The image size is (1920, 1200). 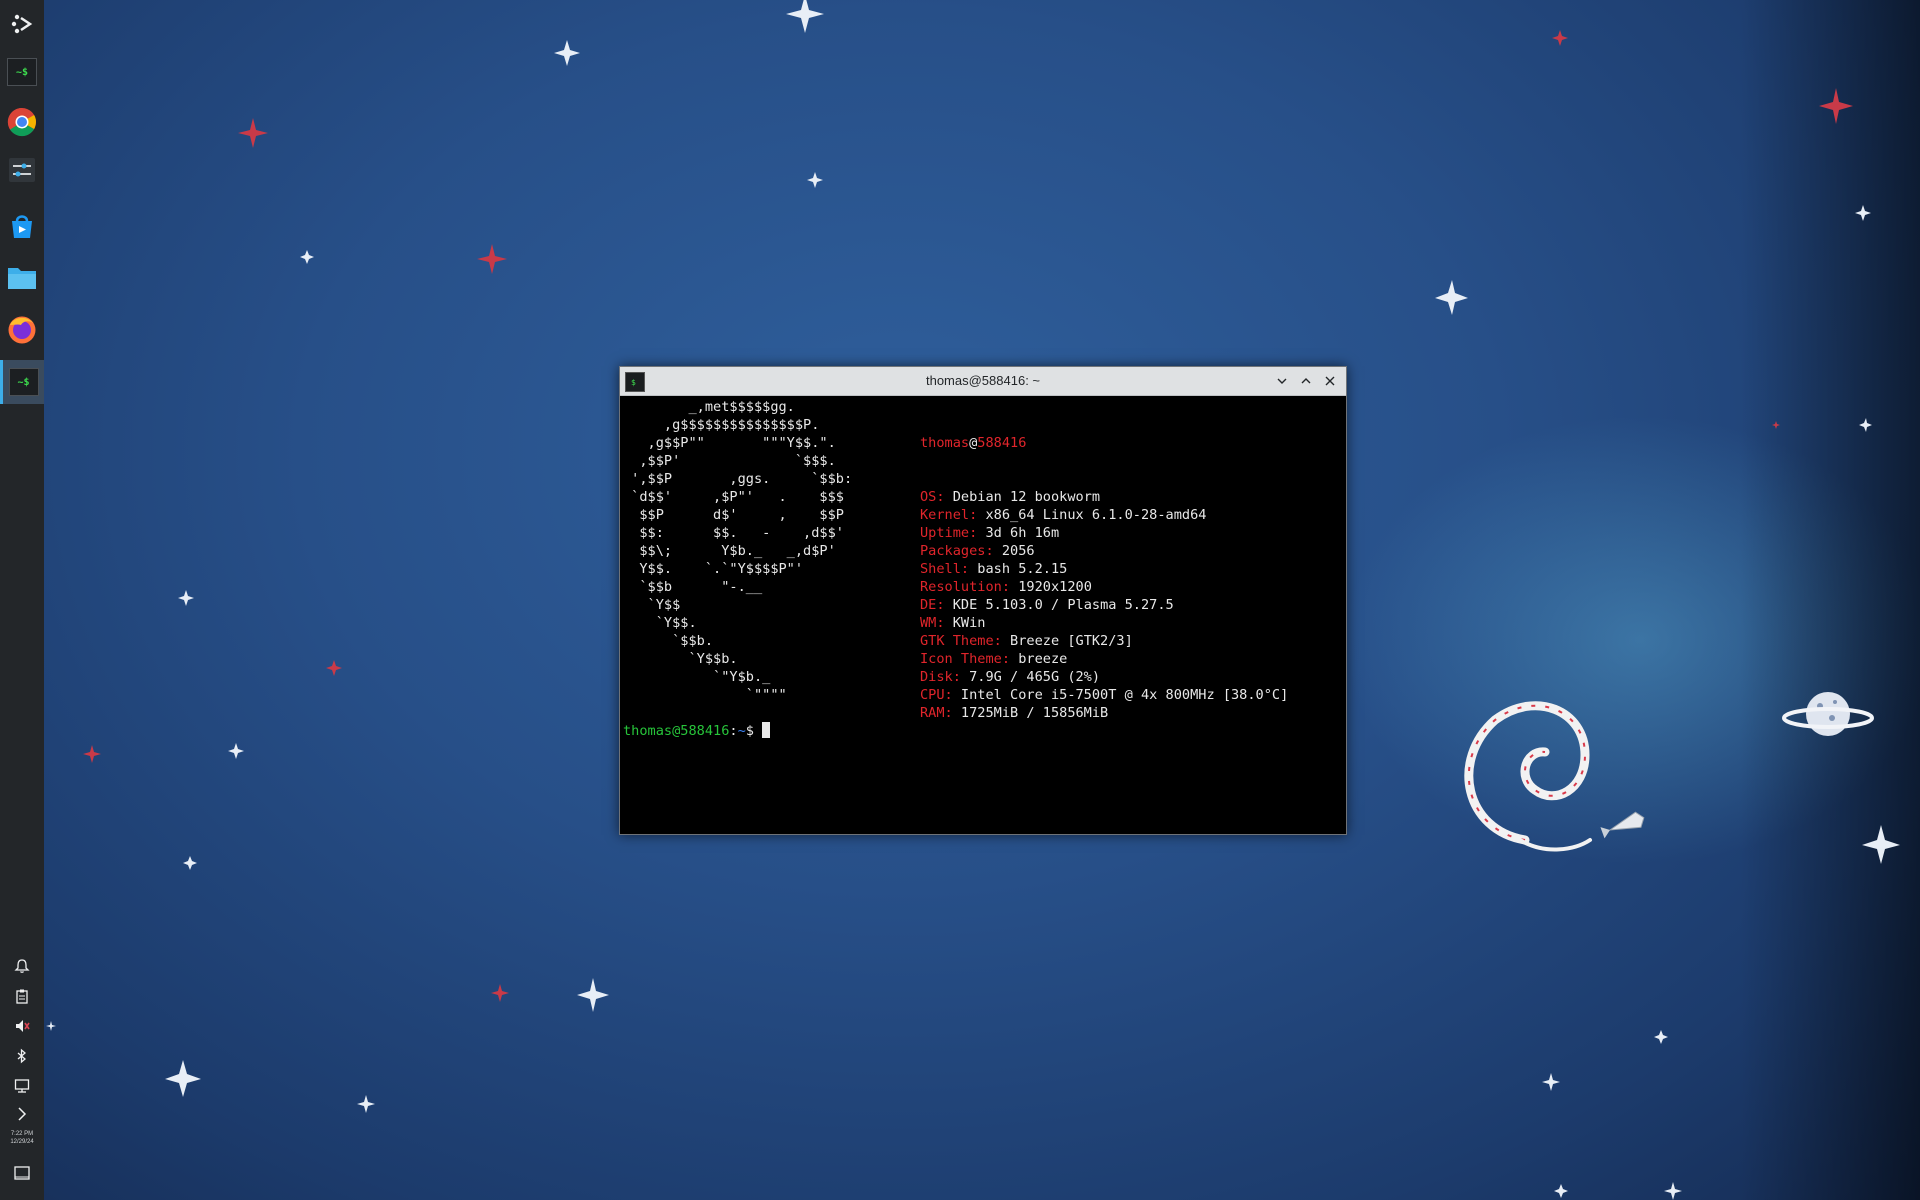 I want to click on logo-line: ',$$P ,ggs. `$$b:, so click(x=738, y=479).